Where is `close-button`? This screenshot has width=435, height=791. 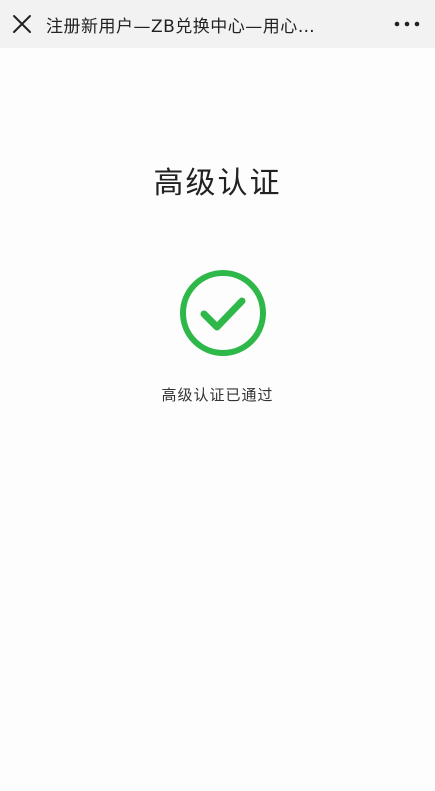 close-button is located at coordinates (22, 24).